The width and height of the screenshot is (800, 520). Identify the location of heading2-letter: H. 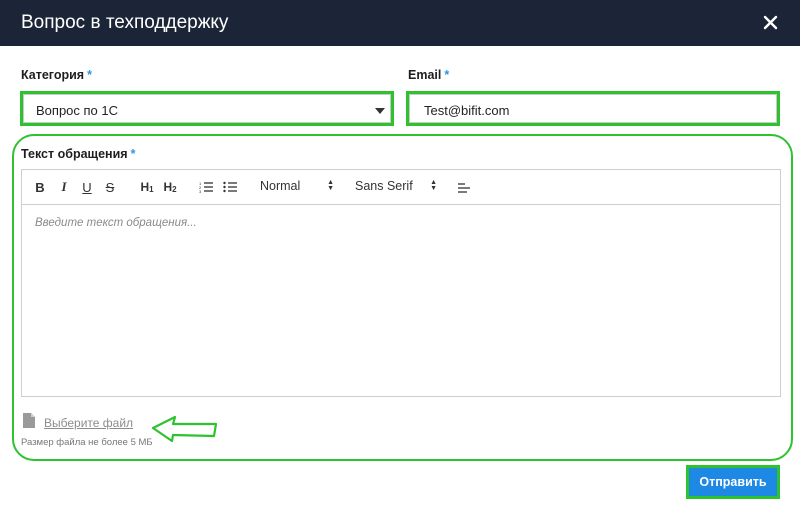
(168, 187).